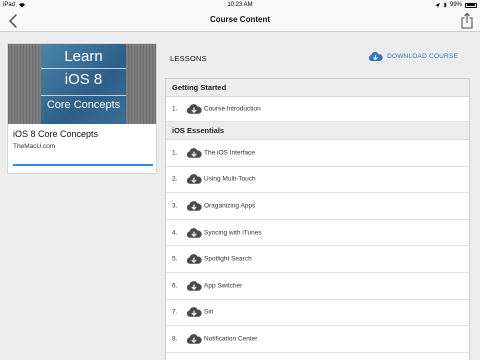  I want to click on lesson-number: 4., so click(175, 233).